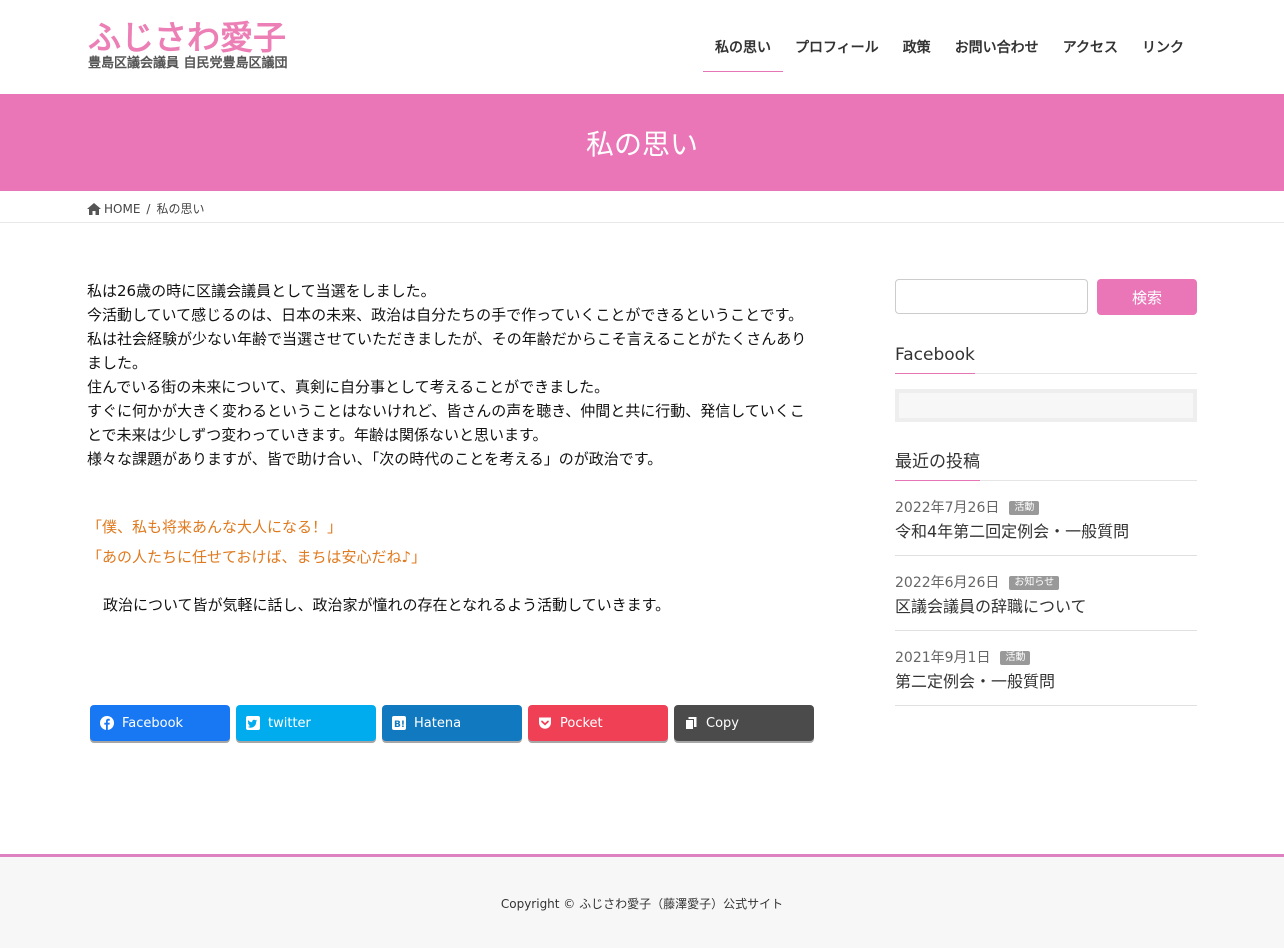 Image resolution: width=1284 pixels, height=948 pixels. What do you see at coordinates (742, 49) in the screenshot?
I see `nav-item-omoi: 私の思い` at bounding box center [742, 49].